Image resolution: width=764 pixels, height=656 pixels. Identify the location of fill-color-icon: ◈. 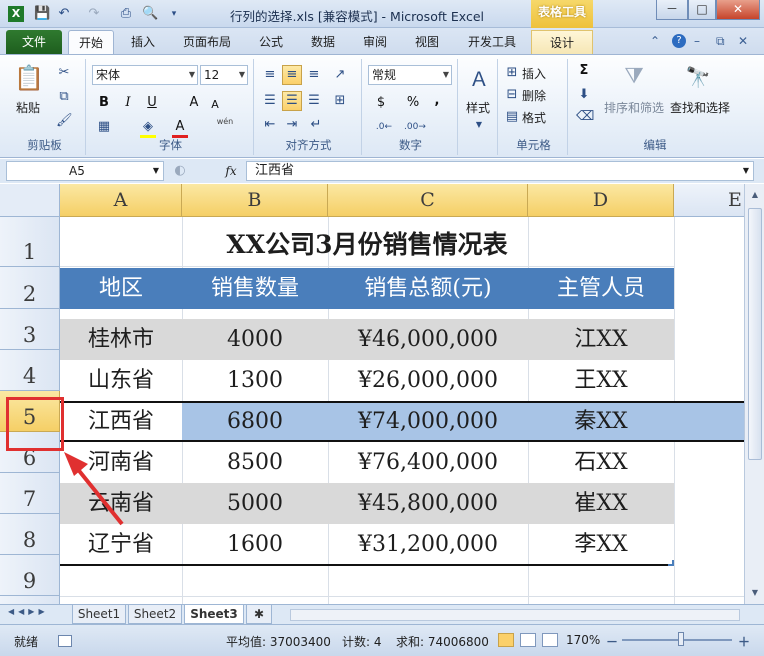
(148, 128).